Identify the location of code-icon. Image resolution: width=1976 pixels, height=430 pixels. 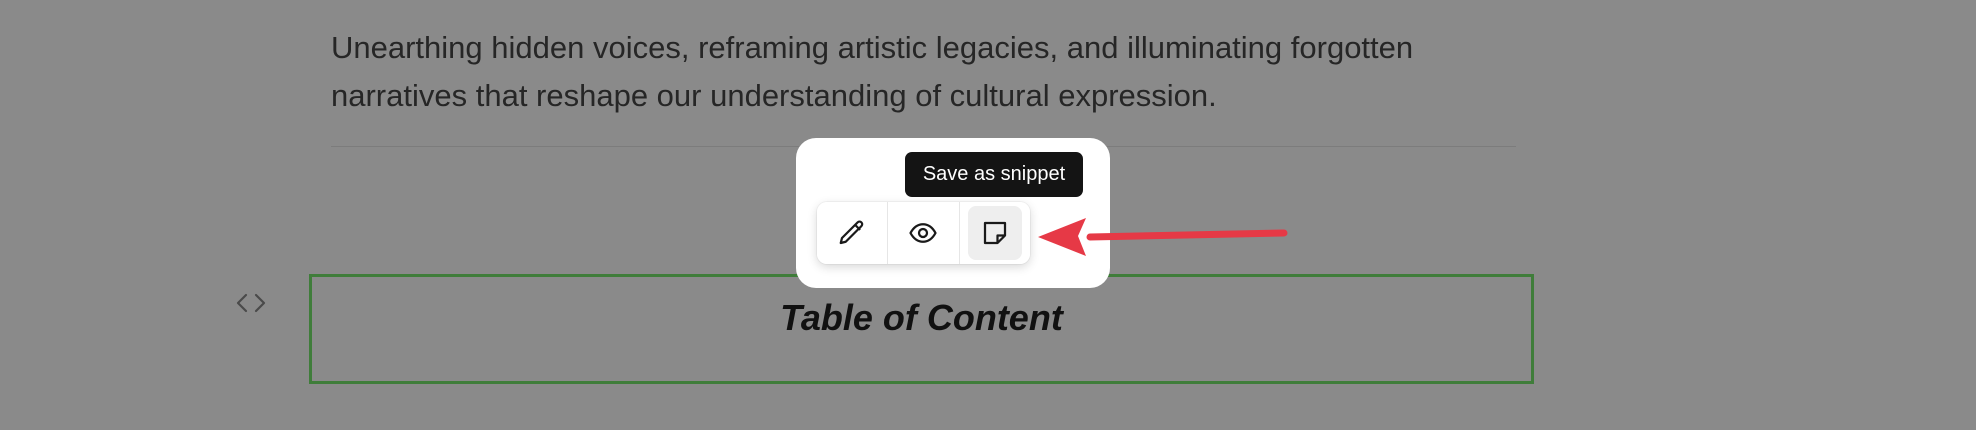
(251, 303).